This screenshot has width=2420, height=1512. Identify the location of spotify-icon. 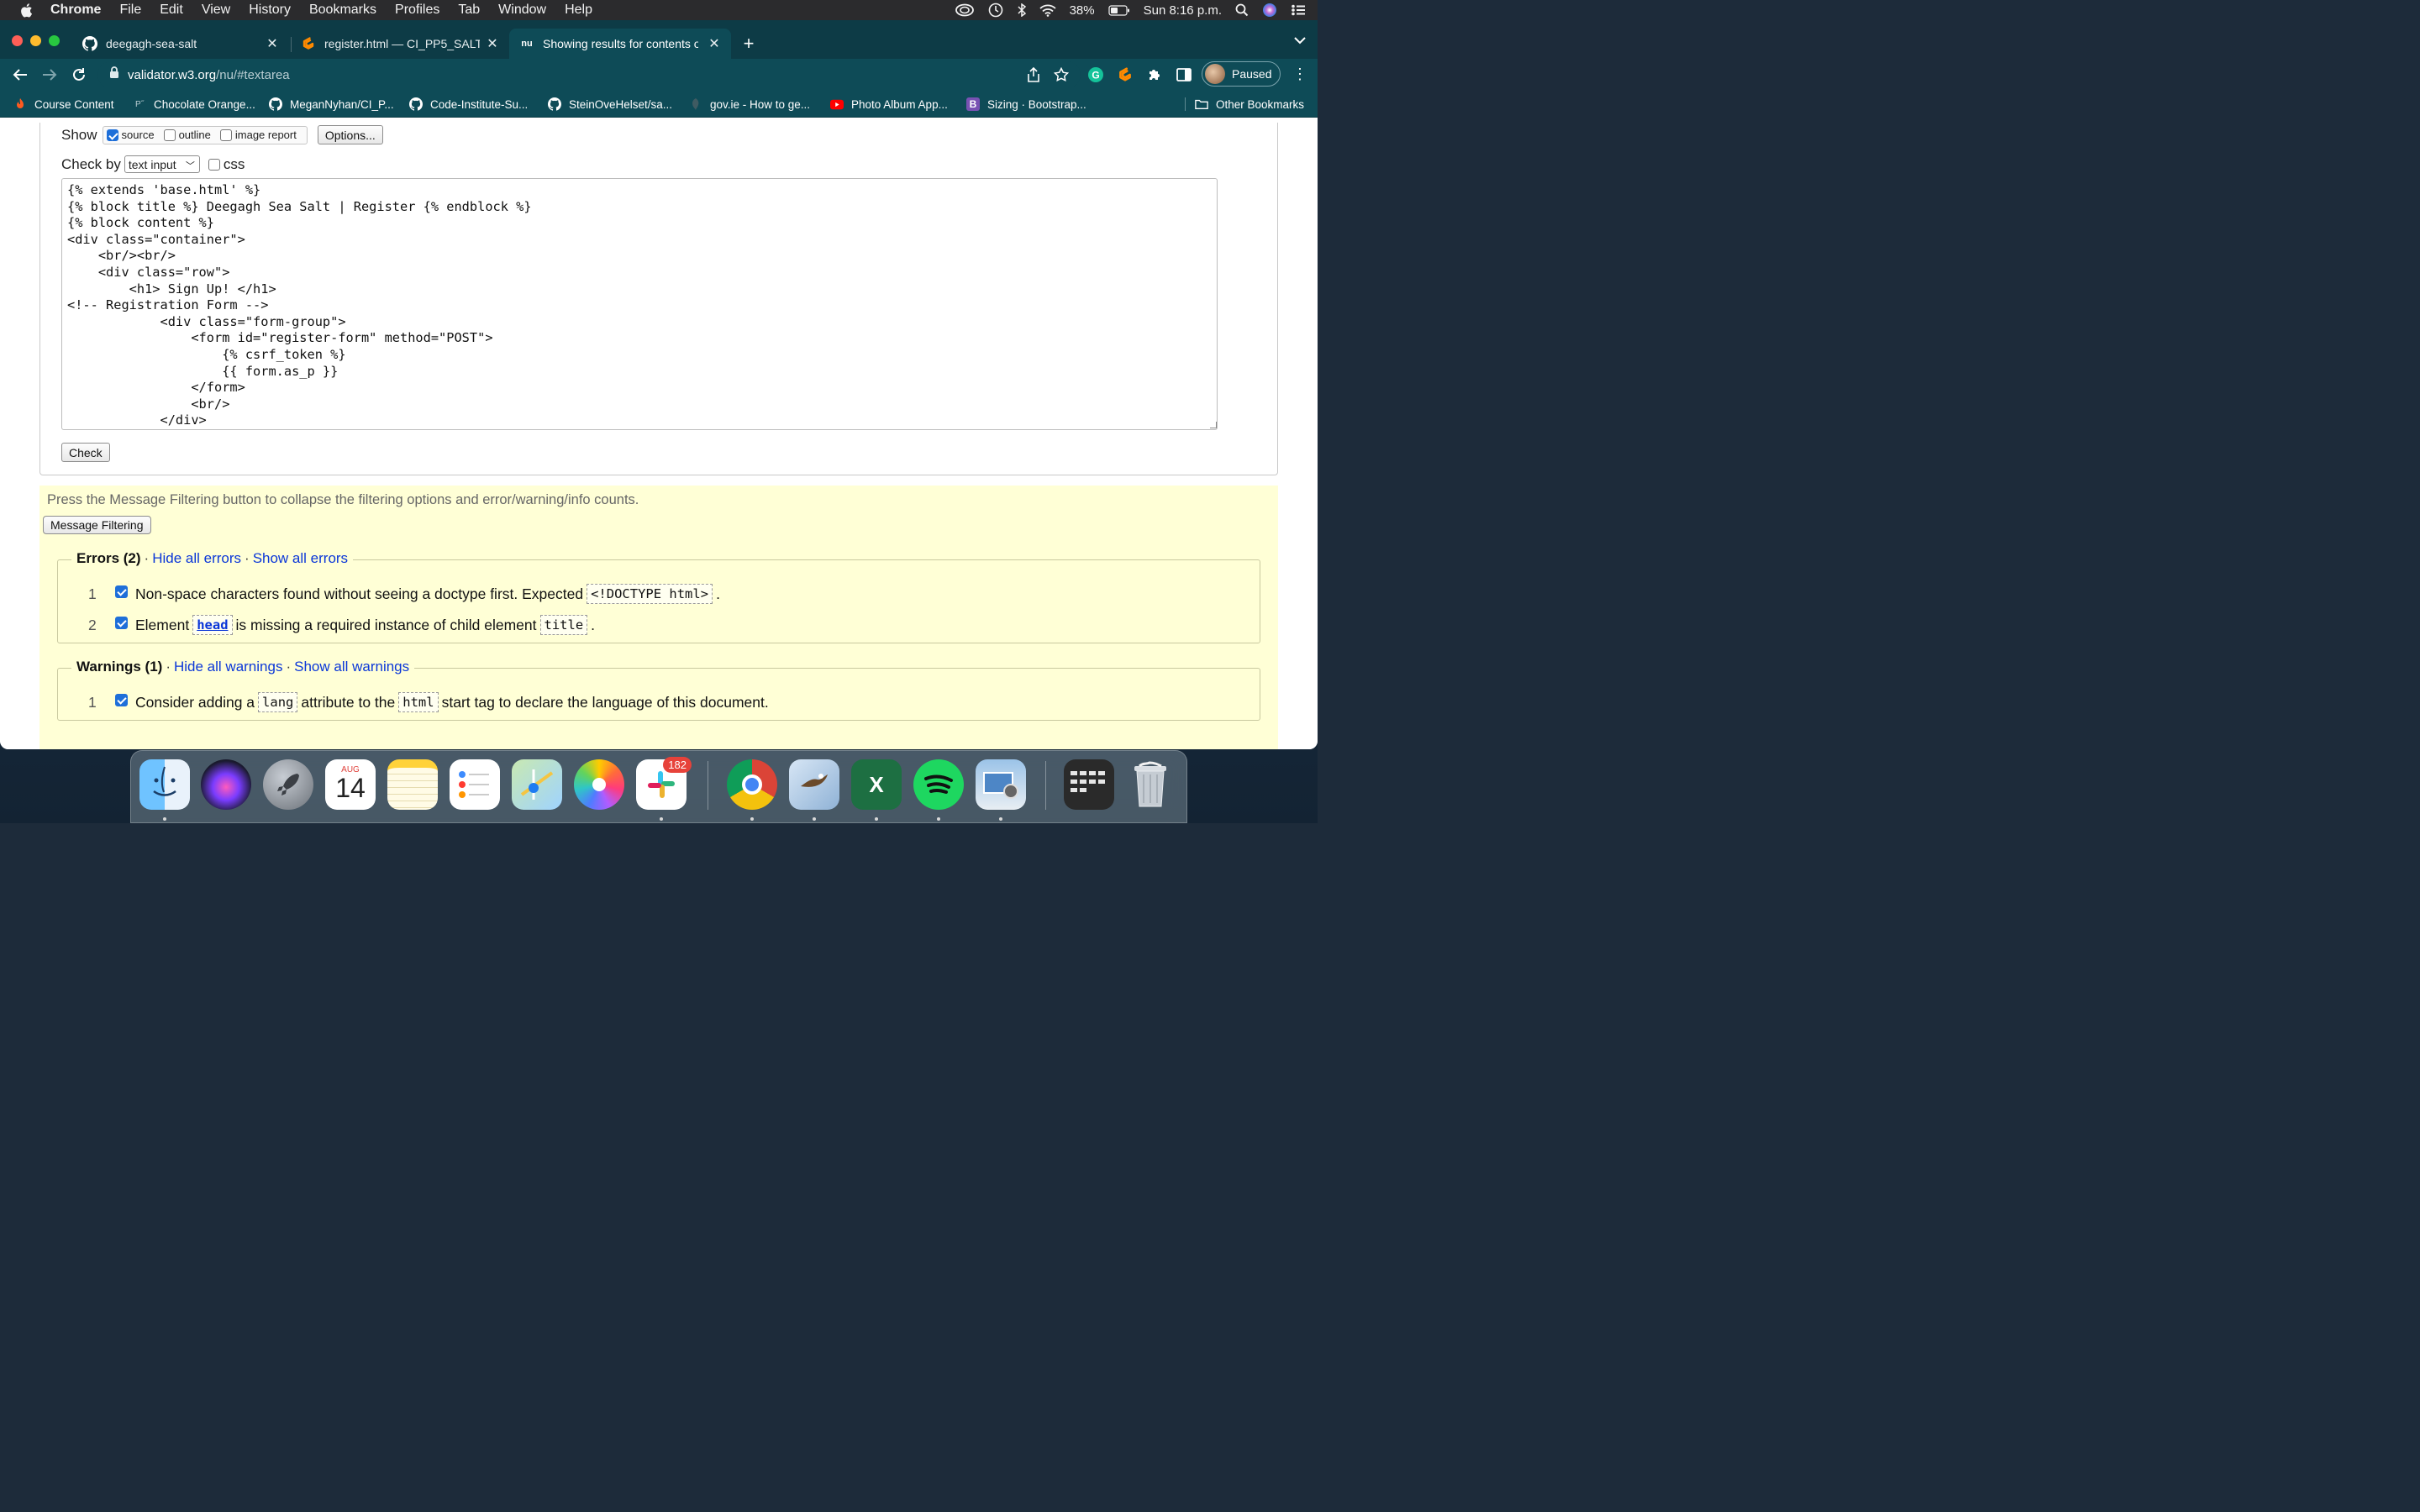
(938, 784).